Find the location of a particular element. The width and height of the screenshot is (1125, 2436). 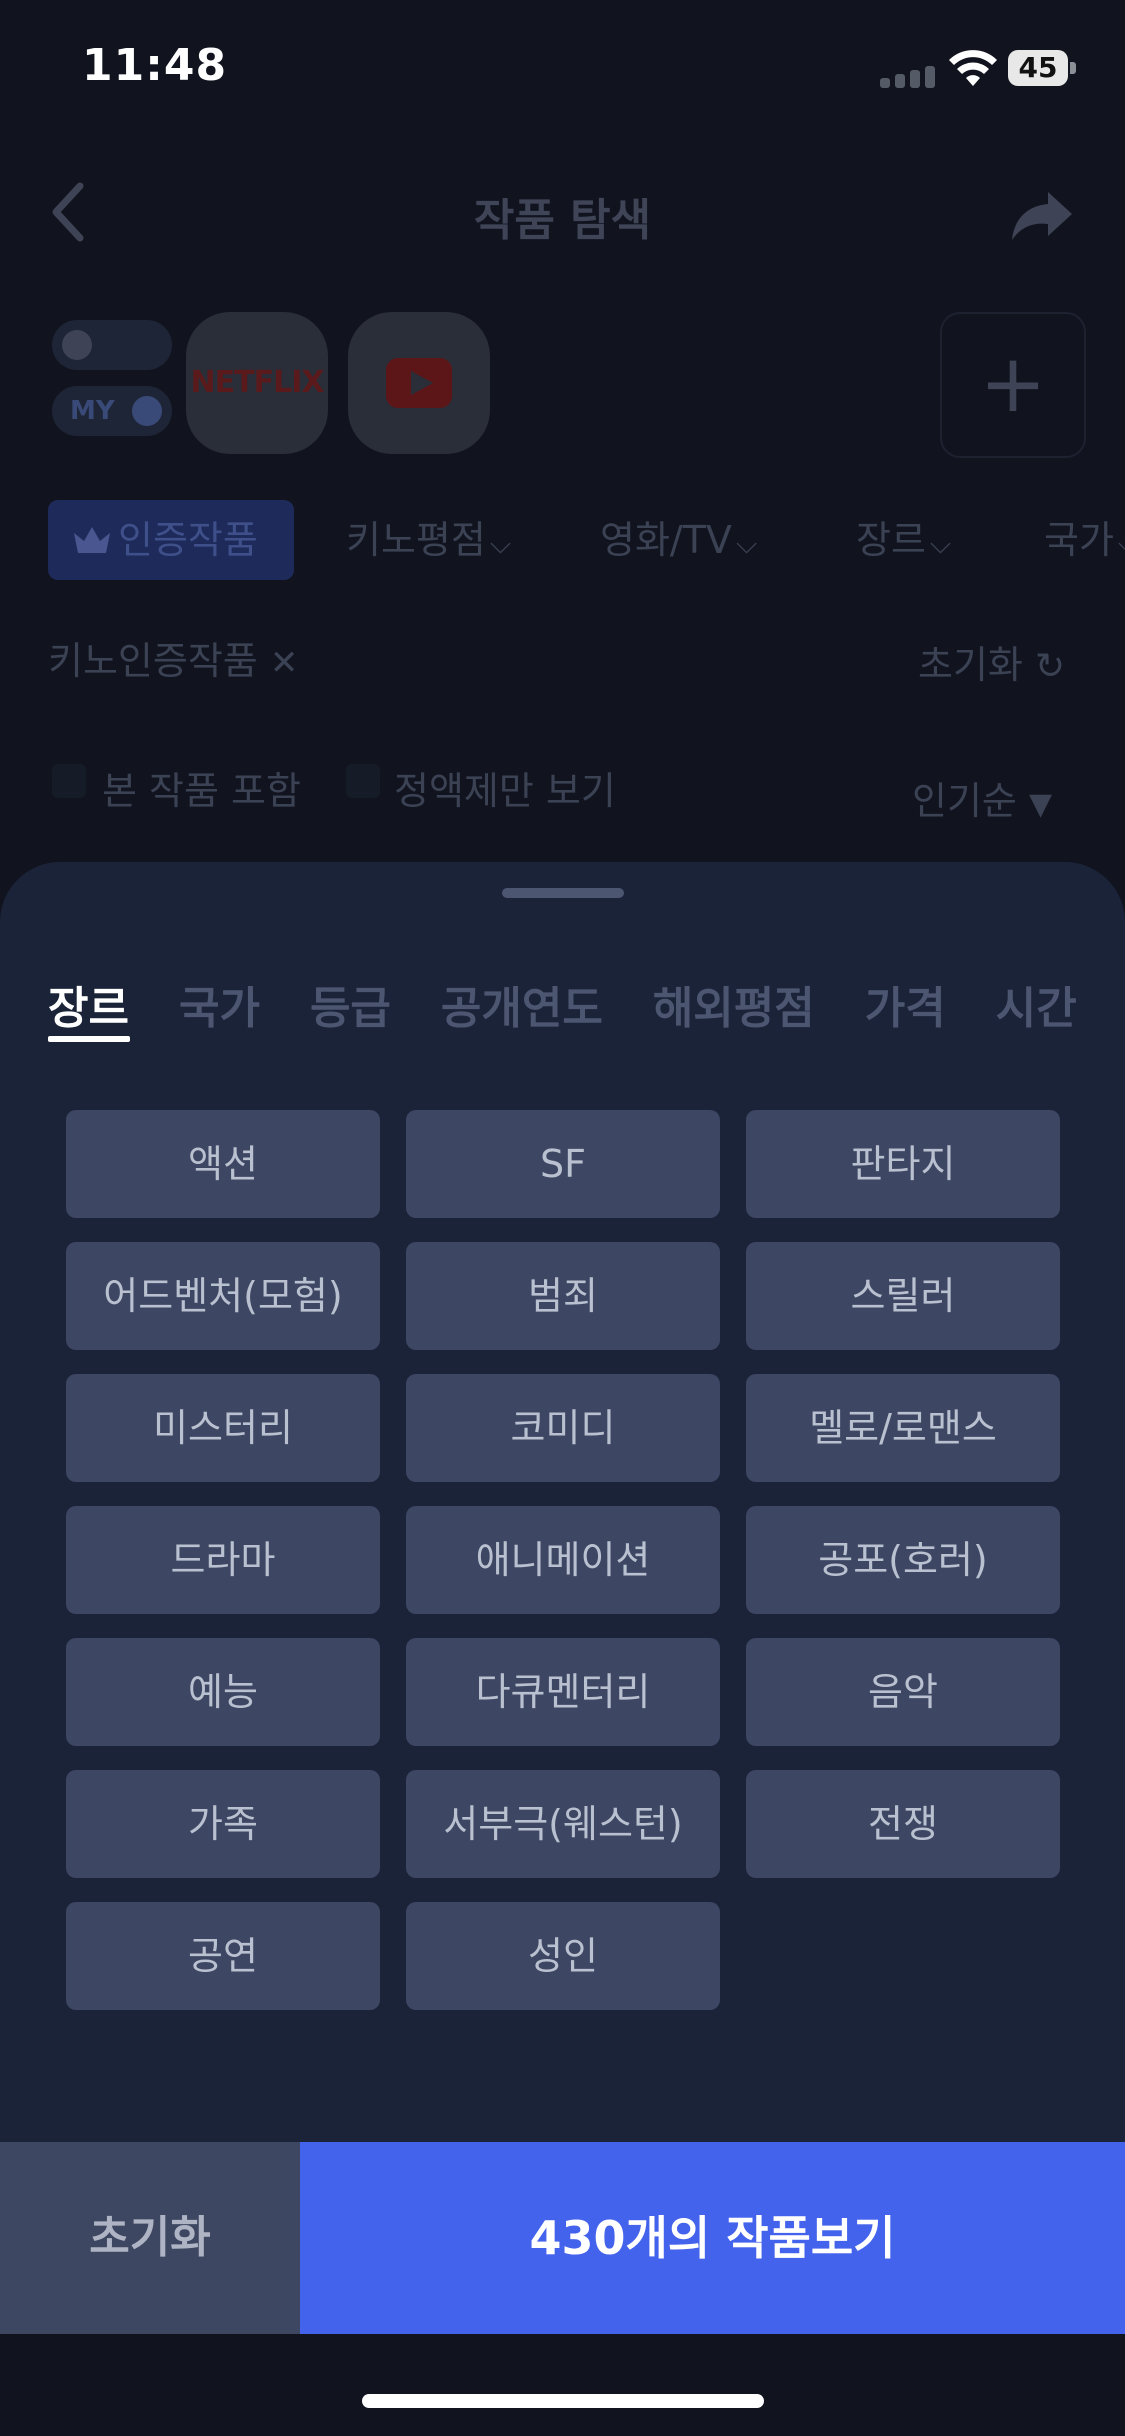

applied-filter-label: 키노인증작품 is located at coordinates (153, 661).